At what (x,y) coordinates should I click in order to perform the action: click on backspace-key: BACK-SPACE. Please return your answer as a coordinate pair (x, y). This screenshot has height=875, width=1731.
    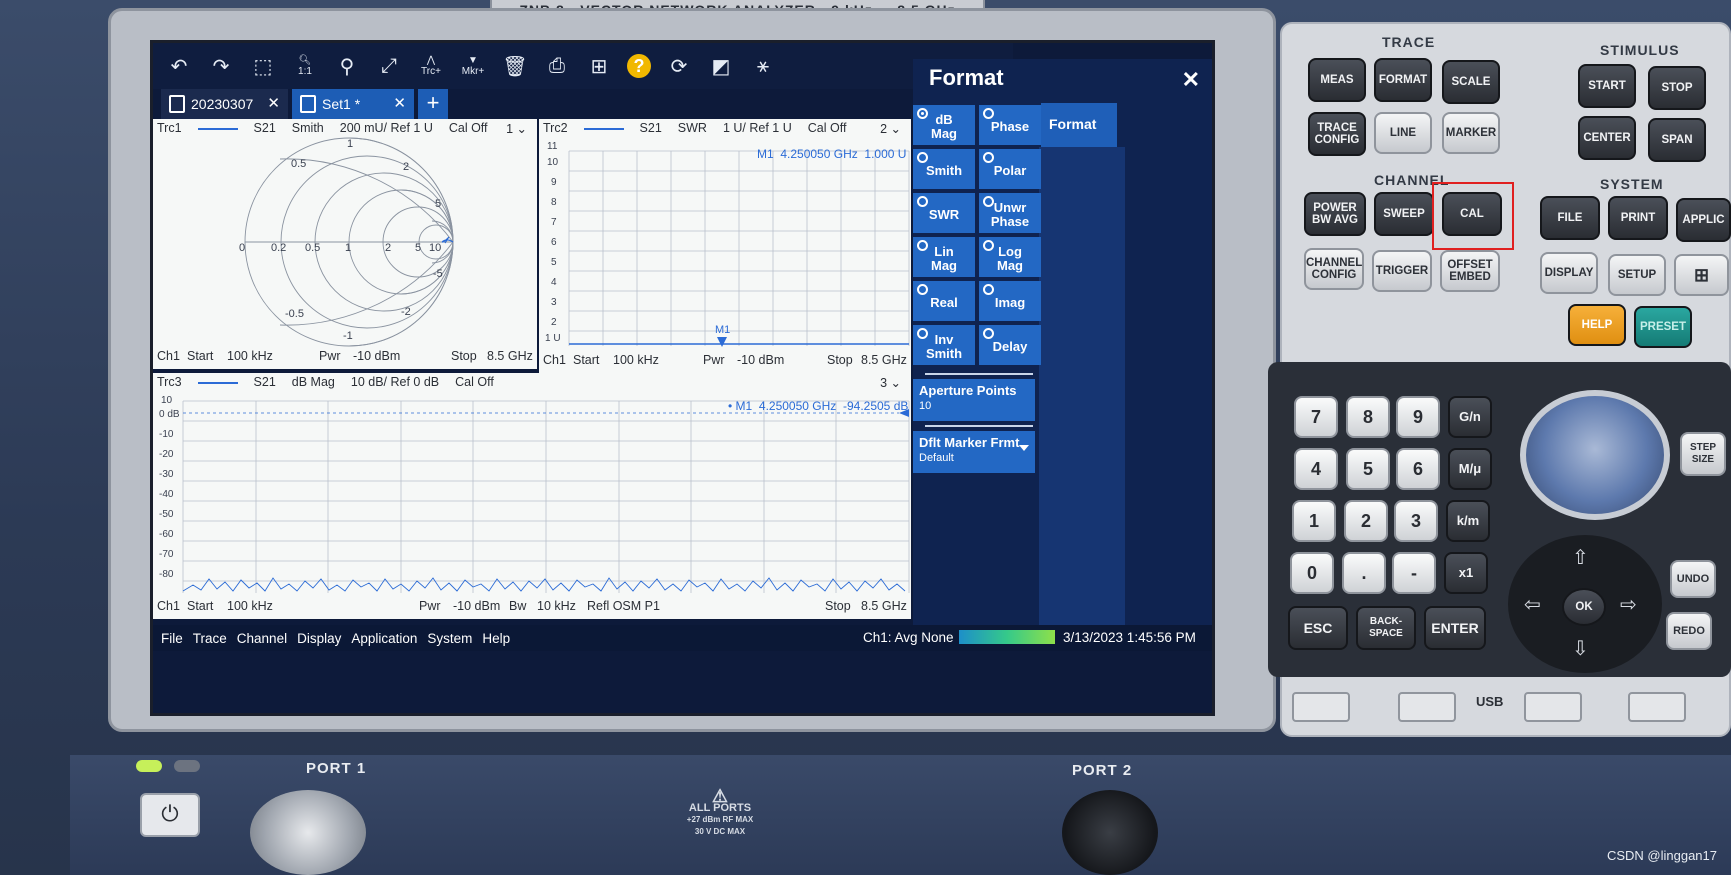
    Looking at the image, I should click on (1386, 628).